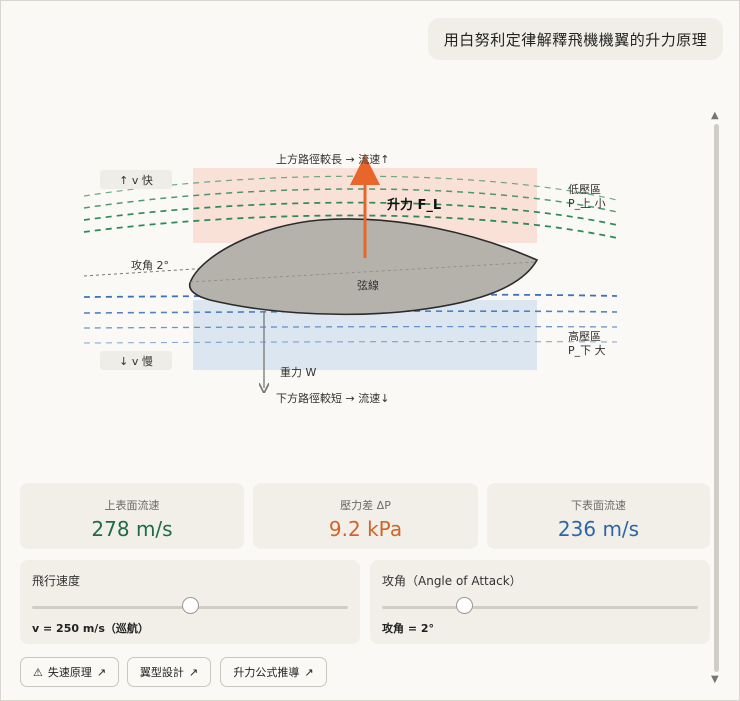 The image size is (740, 701). What do you see at coordinates (298, 372) in the screenshot?
I see `gravity-label: 重力 W` at bounding box center [298, 372].